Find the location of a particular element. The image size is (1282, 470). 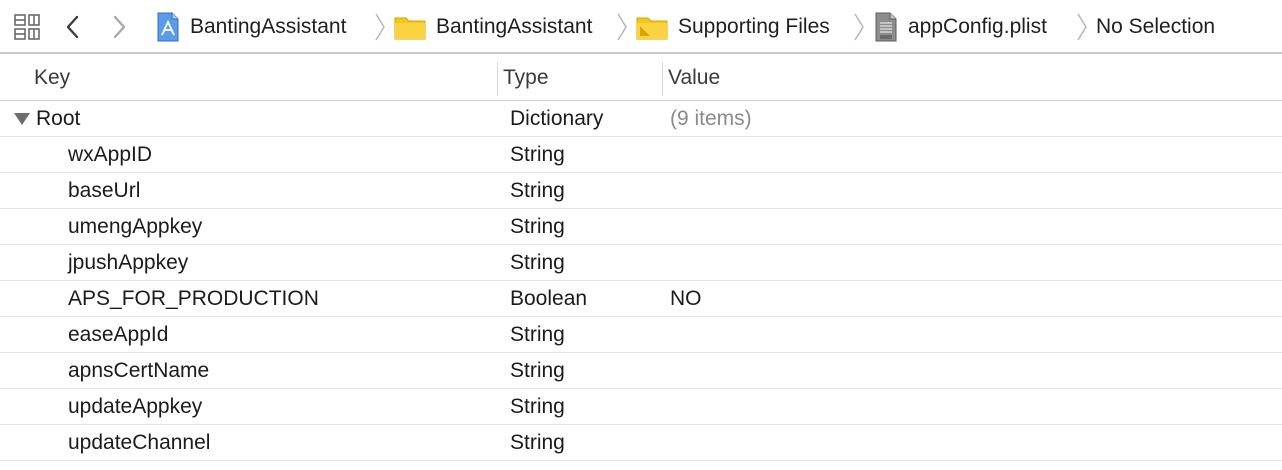

row-type: Dictionary is located at coordinates (556, 118).